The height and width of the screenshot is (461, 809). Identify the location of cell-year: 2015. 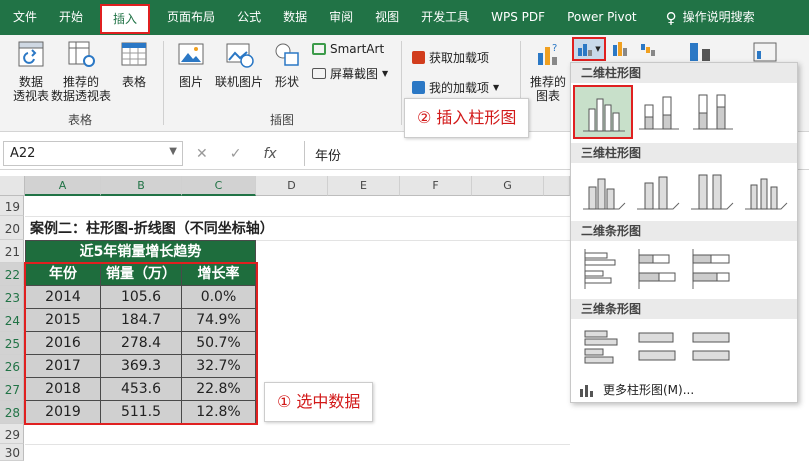
(63, 320).